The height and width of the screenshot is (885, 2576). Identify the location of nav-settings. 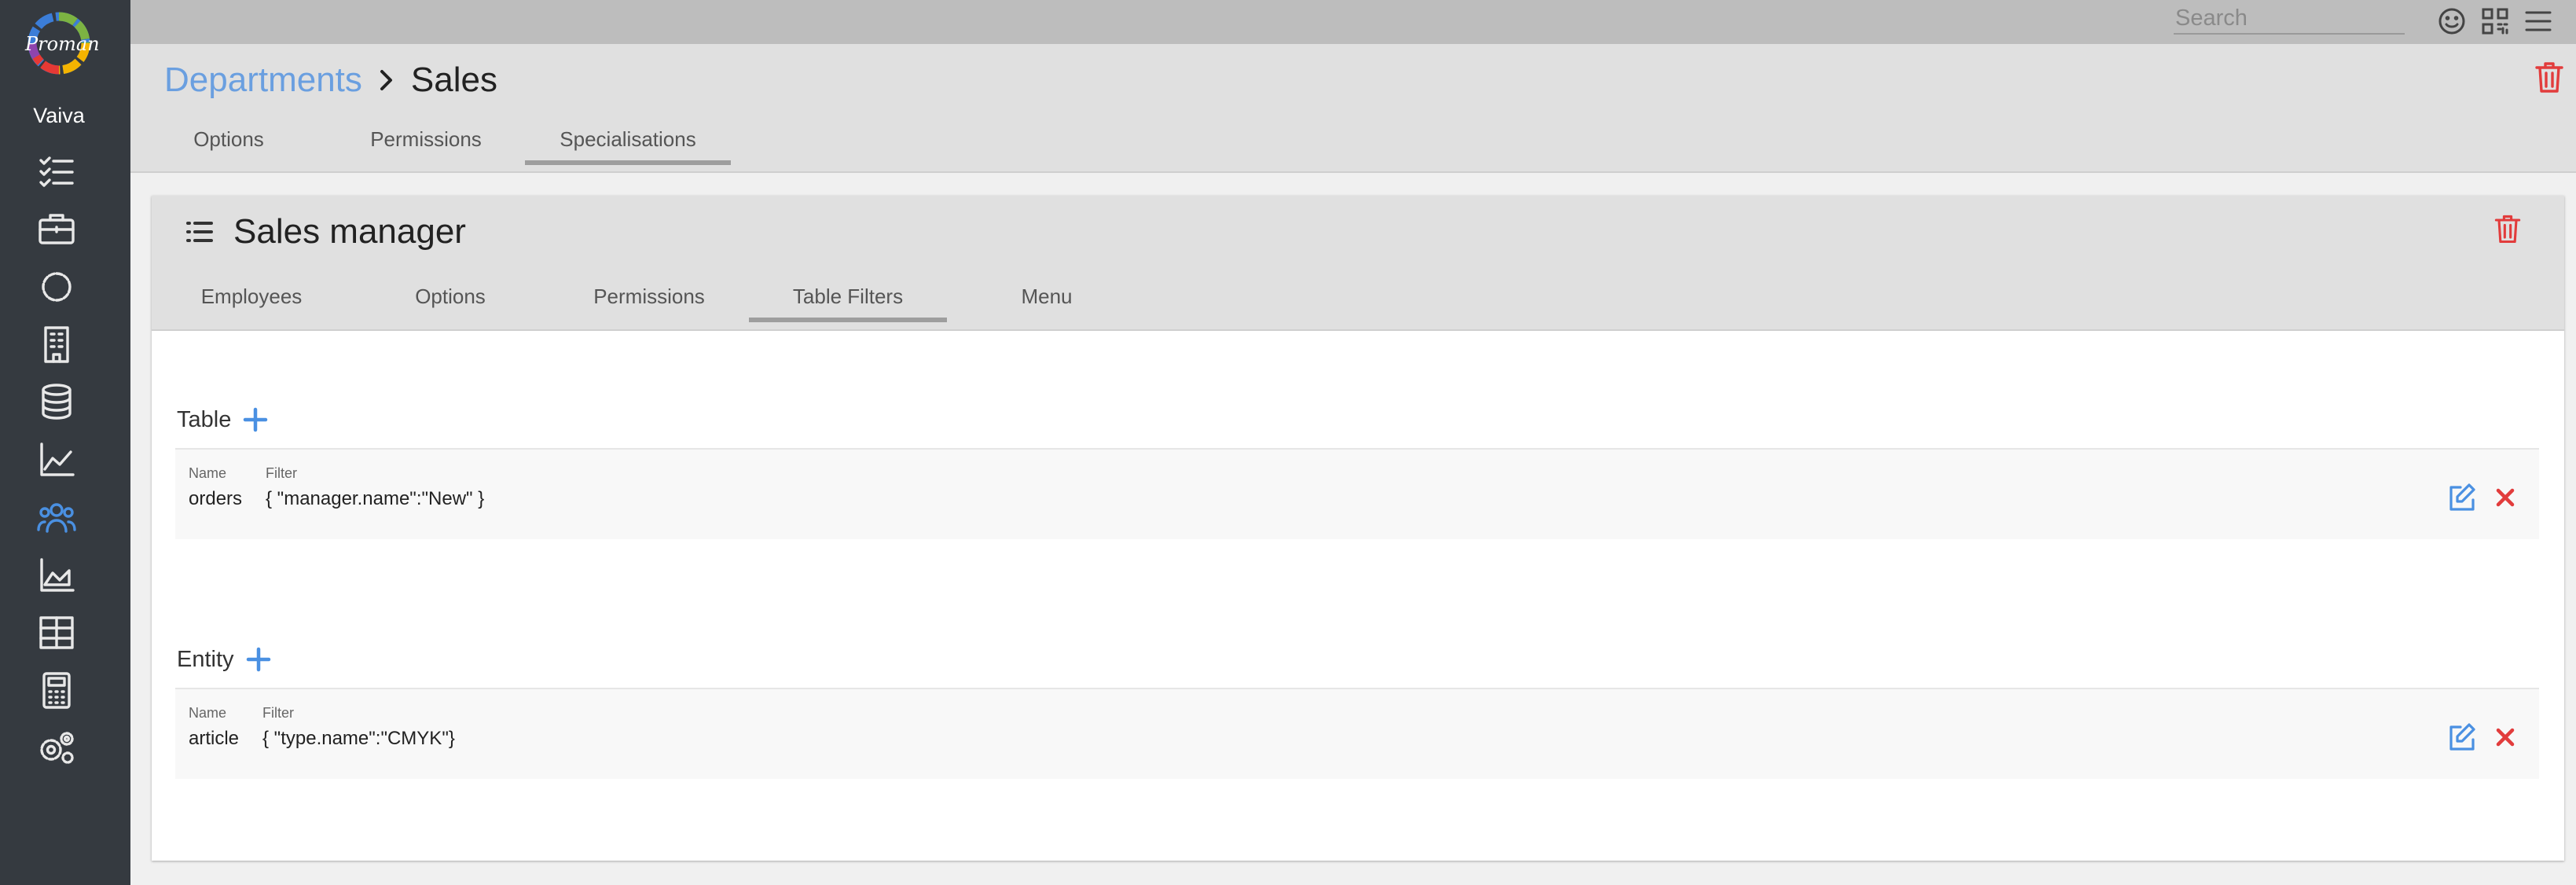
(57, 748).